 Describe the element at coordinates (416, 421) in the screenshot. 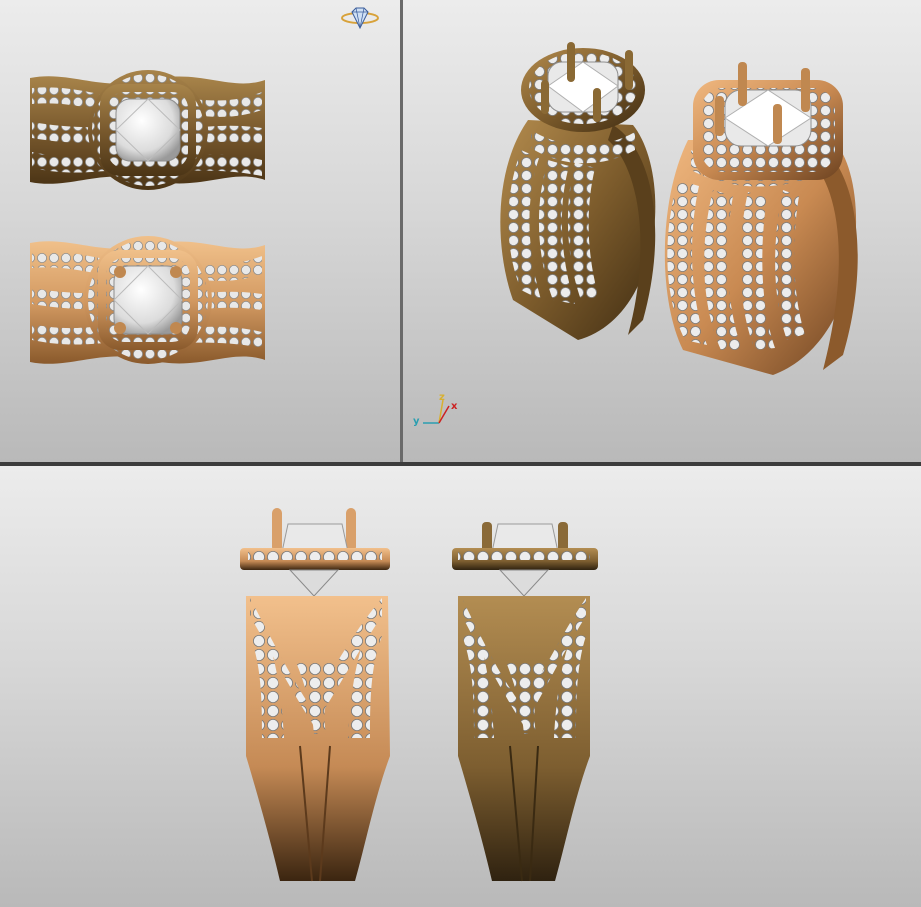

I see `axis-y-label: y` at that location.